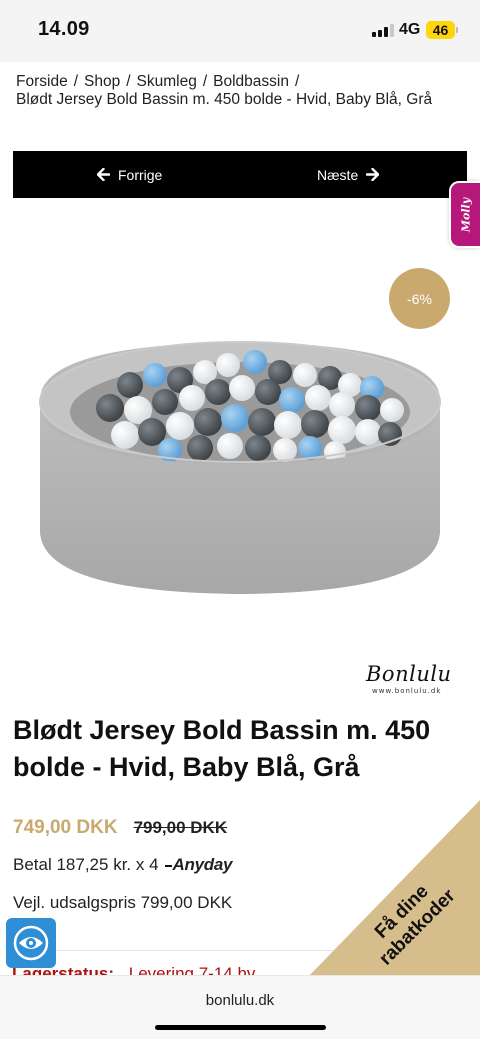 Image resolution: width=480 pixels, height=1039 pixels. Describe the element at coordinates (180, 827) in the screenshot. I see `price-old: 799,00 DKK` at that location.